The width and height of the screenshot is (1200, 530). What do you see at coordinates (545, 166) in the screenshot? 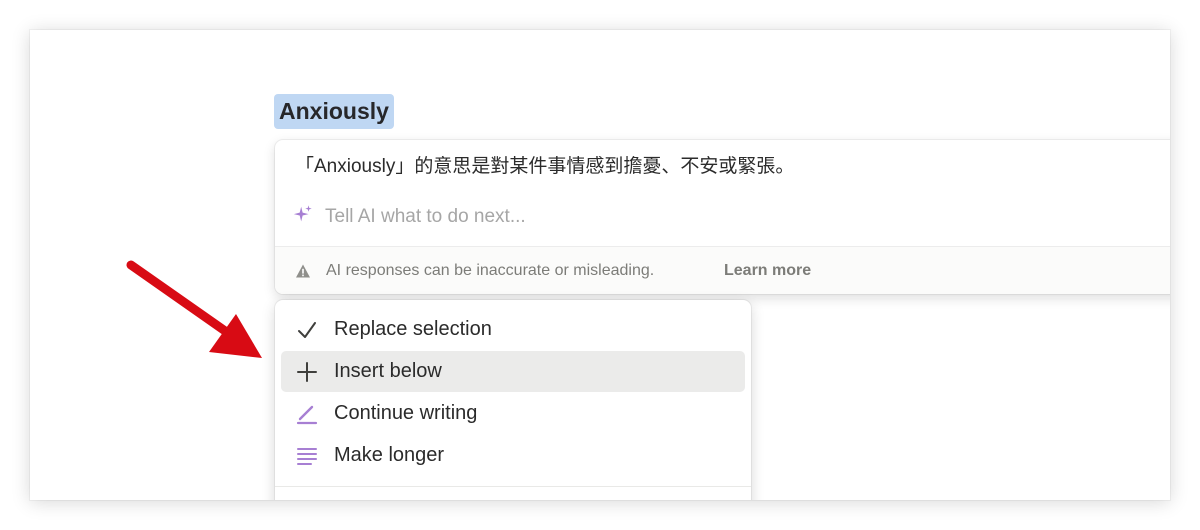
I see `ai-response-text: 「Anxiously」的意思是對某件事情感到擔憂、不安或緊張。` at bounding box center [545, 166].